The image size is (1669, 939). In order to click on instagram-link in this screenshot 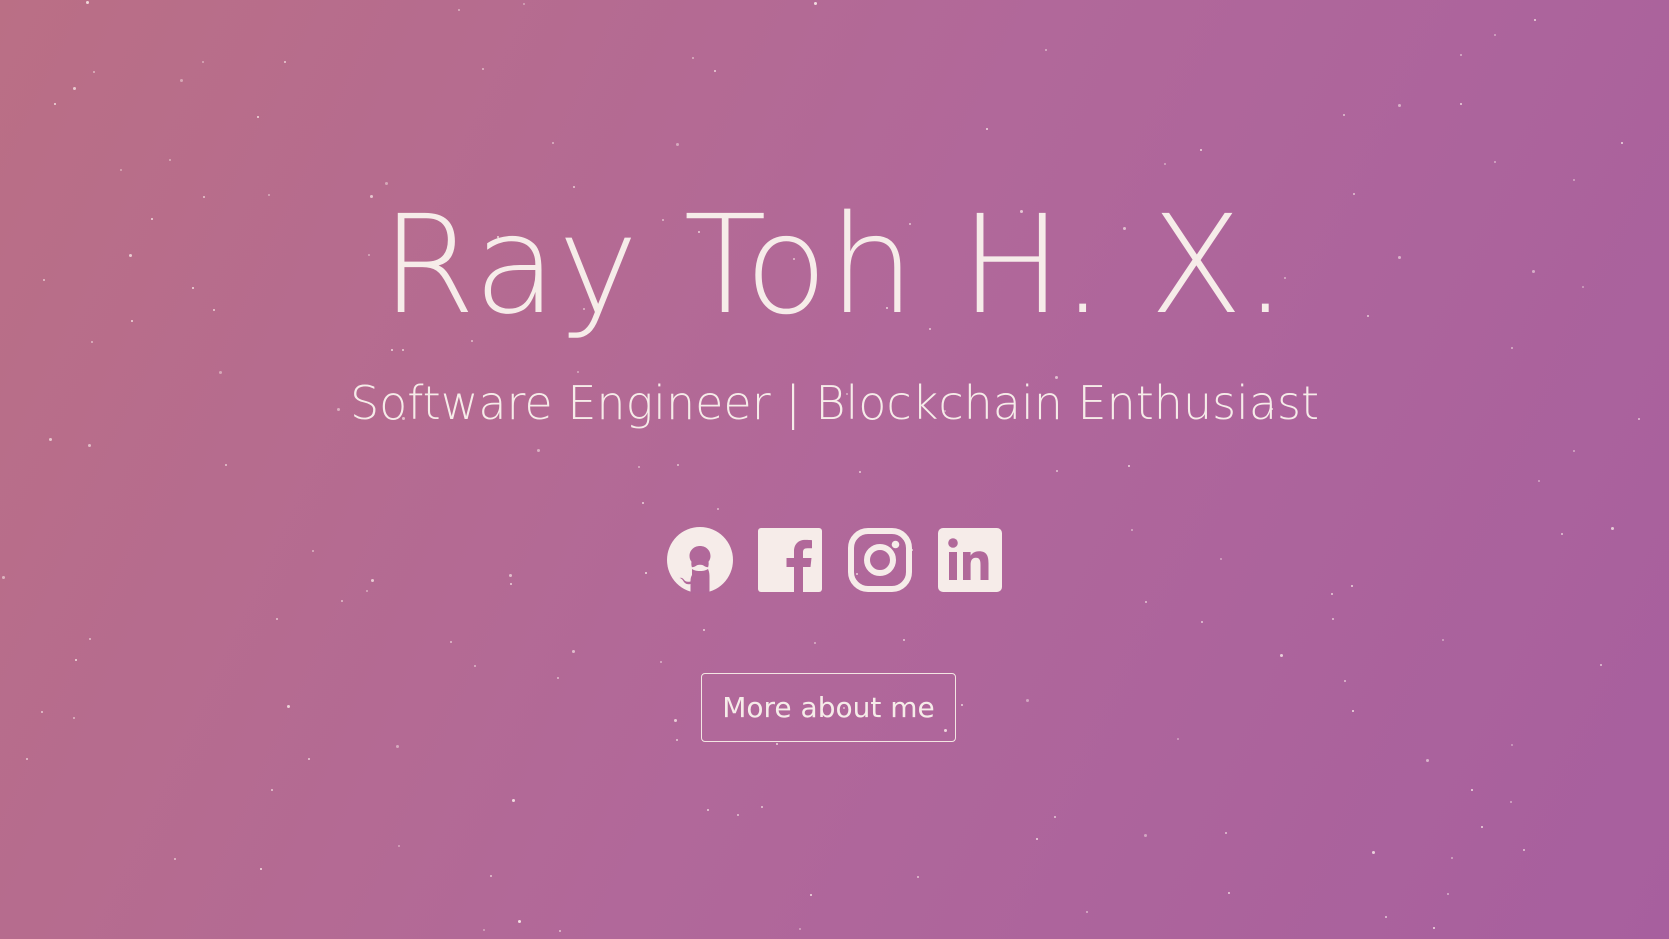, I will do `click(880, 560)`.